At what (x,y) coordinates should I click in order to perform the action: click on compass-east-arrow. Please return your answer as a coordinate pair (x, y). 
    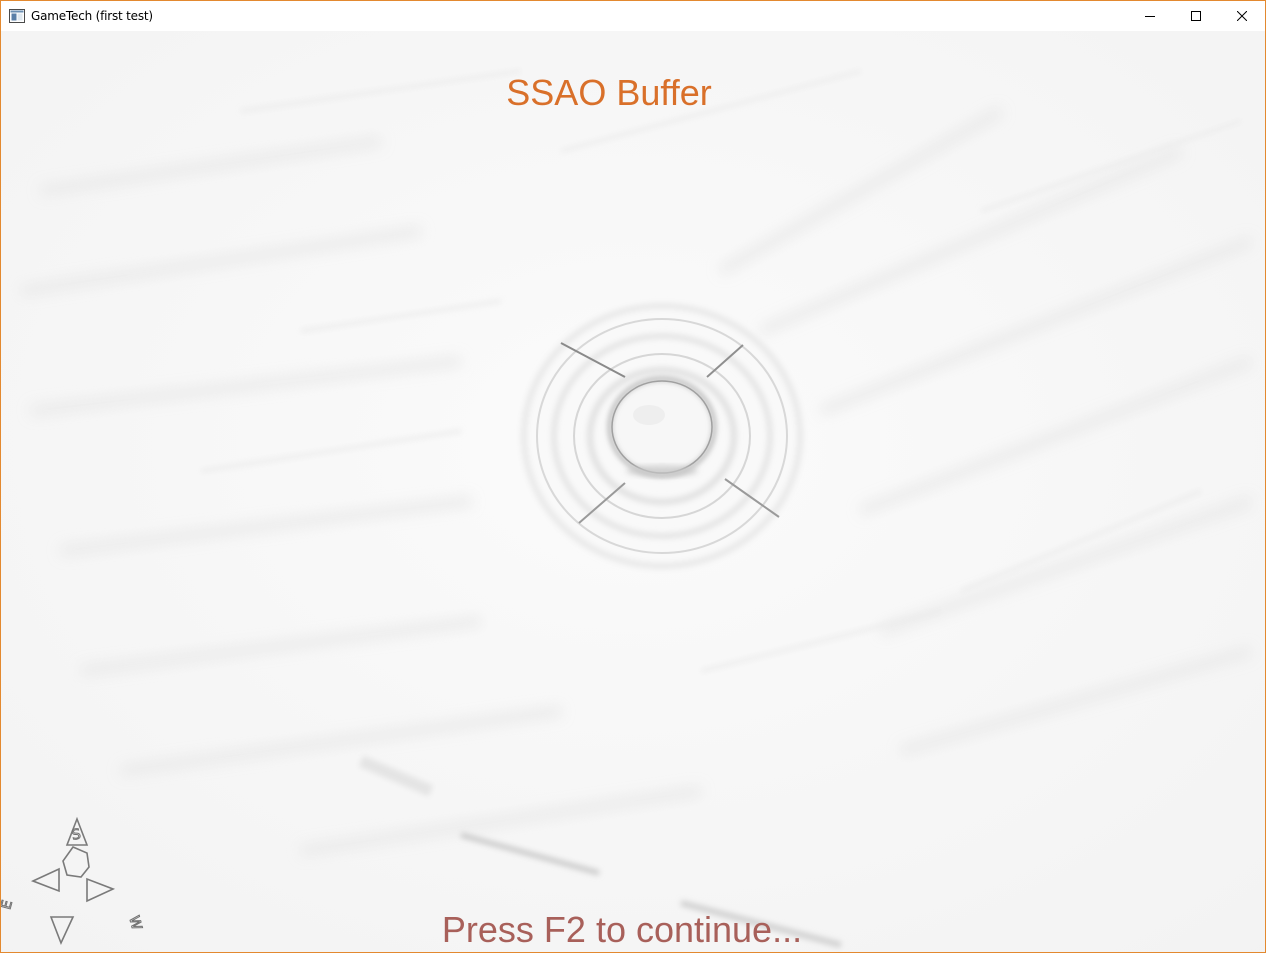
    Looking at the image, I should click on (45, 880).